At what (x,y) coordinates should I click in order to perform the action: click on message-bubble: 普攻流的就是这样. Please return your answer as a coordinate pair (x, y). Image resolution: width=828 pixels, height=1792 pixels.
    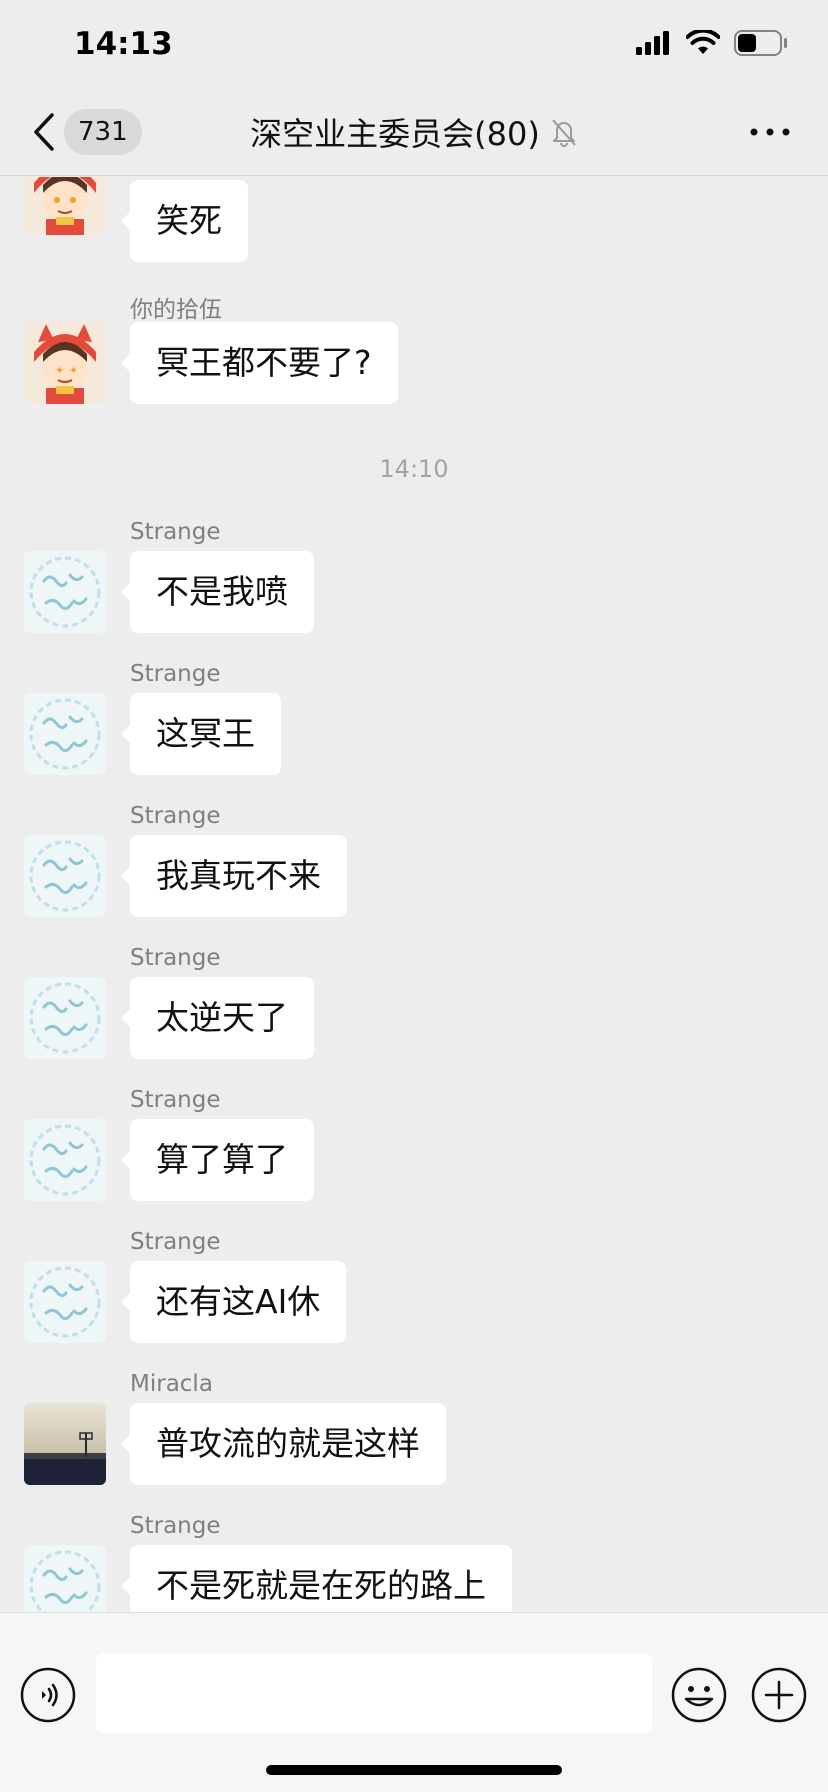
    Looking at the image, I should click on (283, 1444).